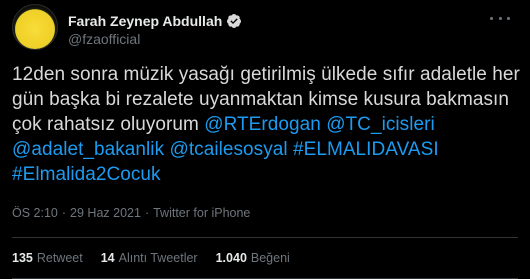  What do you see at coordinates (500, 18) in the screenshot?
I see `more-options-icon` at bounding box center [500, 18].